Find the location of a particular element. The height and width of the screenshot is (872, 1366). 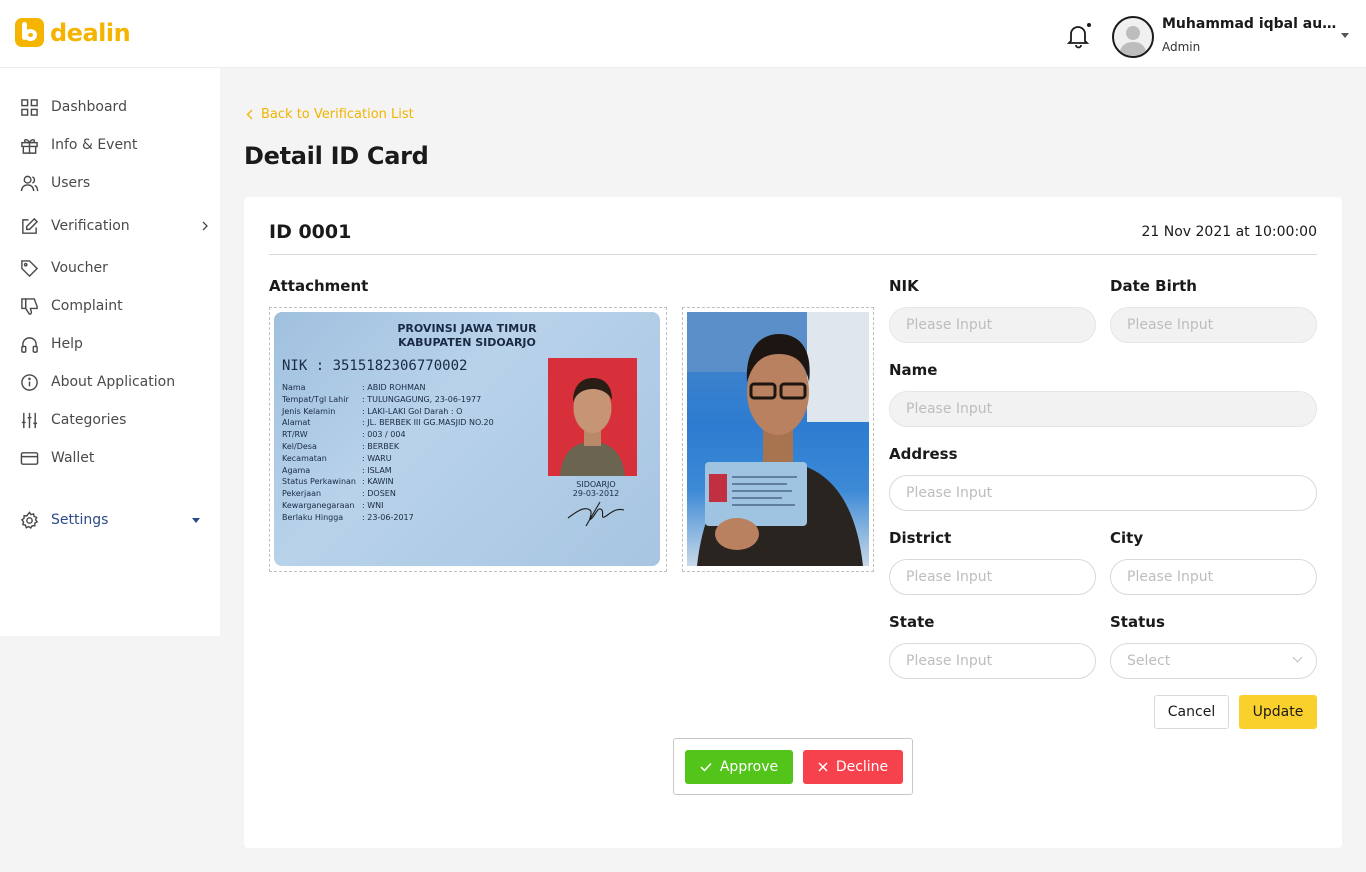

ktp-value: : 23-06-2017 is located at coordinates (388, 517).